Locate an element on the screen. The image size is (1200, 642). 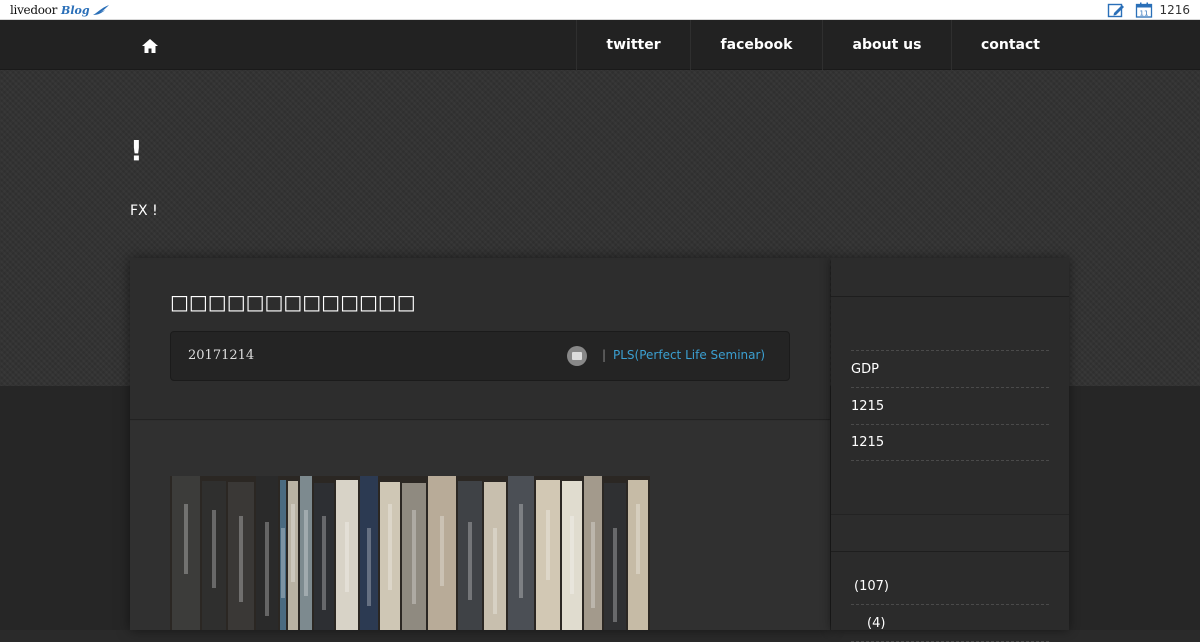
nav-twitter: twitter is located at coordinates (633, 45).